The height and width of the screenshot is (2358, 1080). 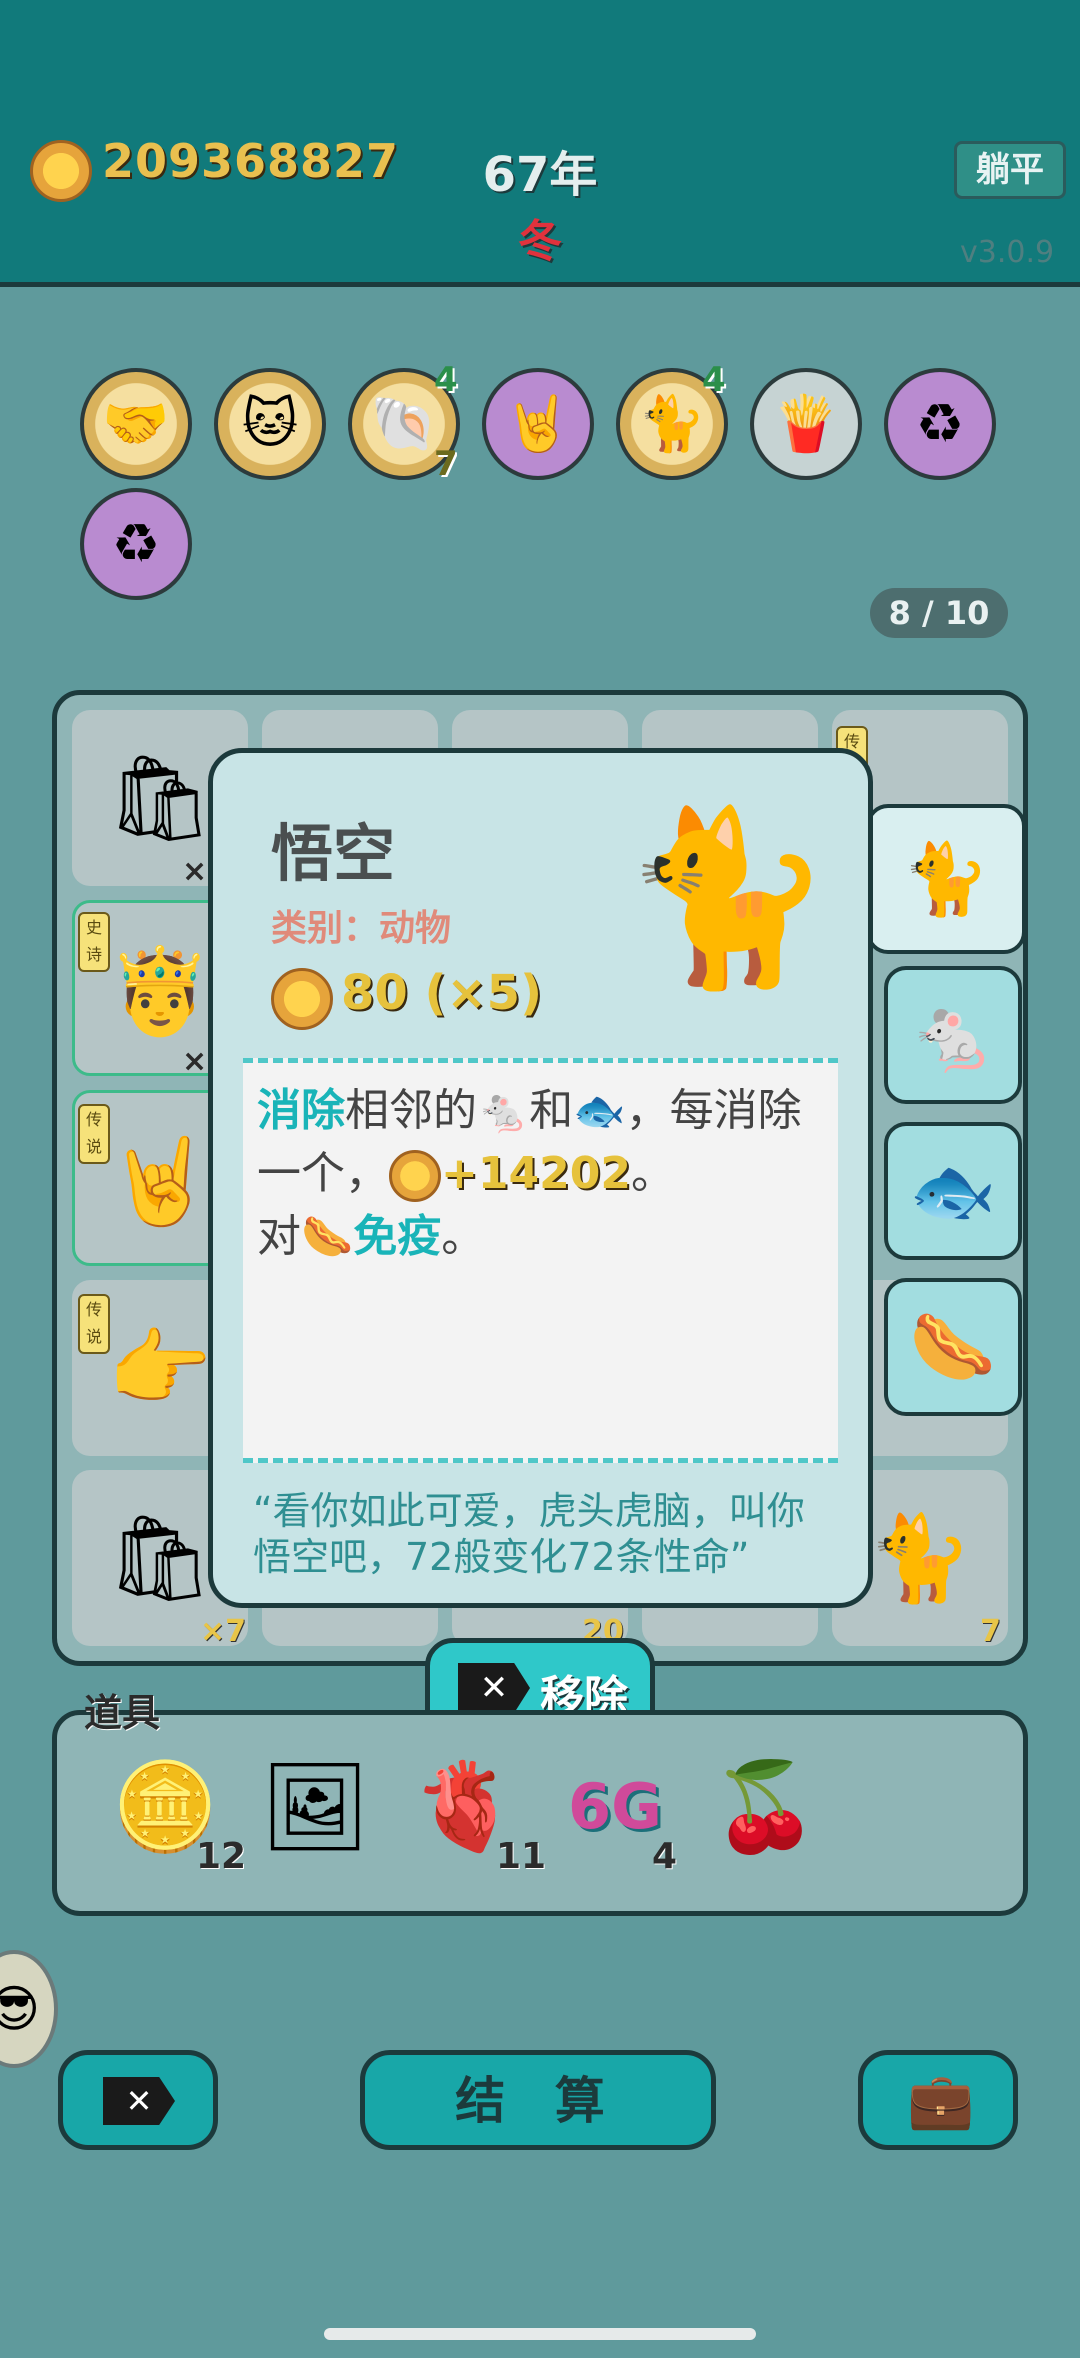 What do you see at coordinates (540, 1260) in the screenshot?
I see `symbol-description: 消除相邻的🐁和🐟，每消除一个， +14202。 对🌭免疫。` at bounding box center [540, 1260].